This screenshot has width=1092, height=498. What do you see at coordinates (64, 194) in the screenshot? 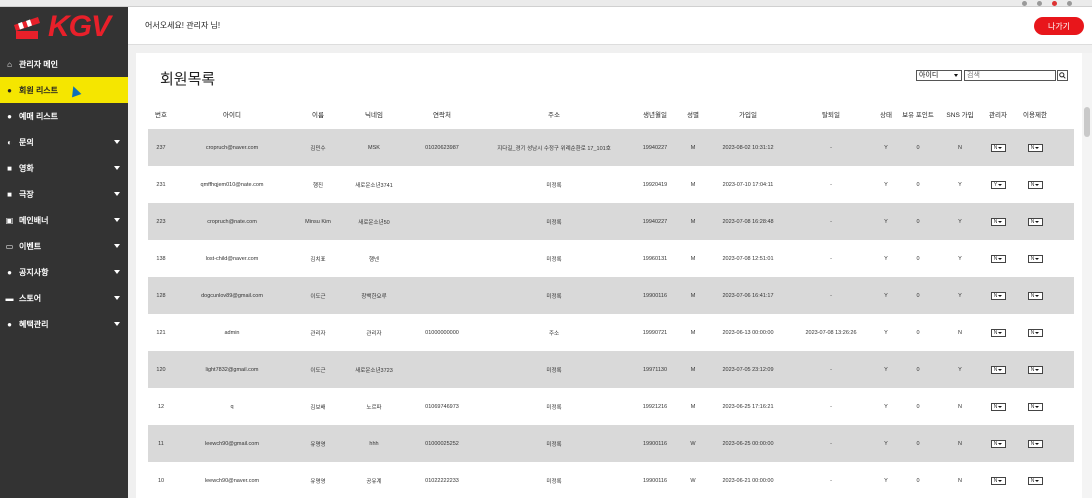
I see `sidebar-item: ■ 극장` at bounding box center [64, 194].